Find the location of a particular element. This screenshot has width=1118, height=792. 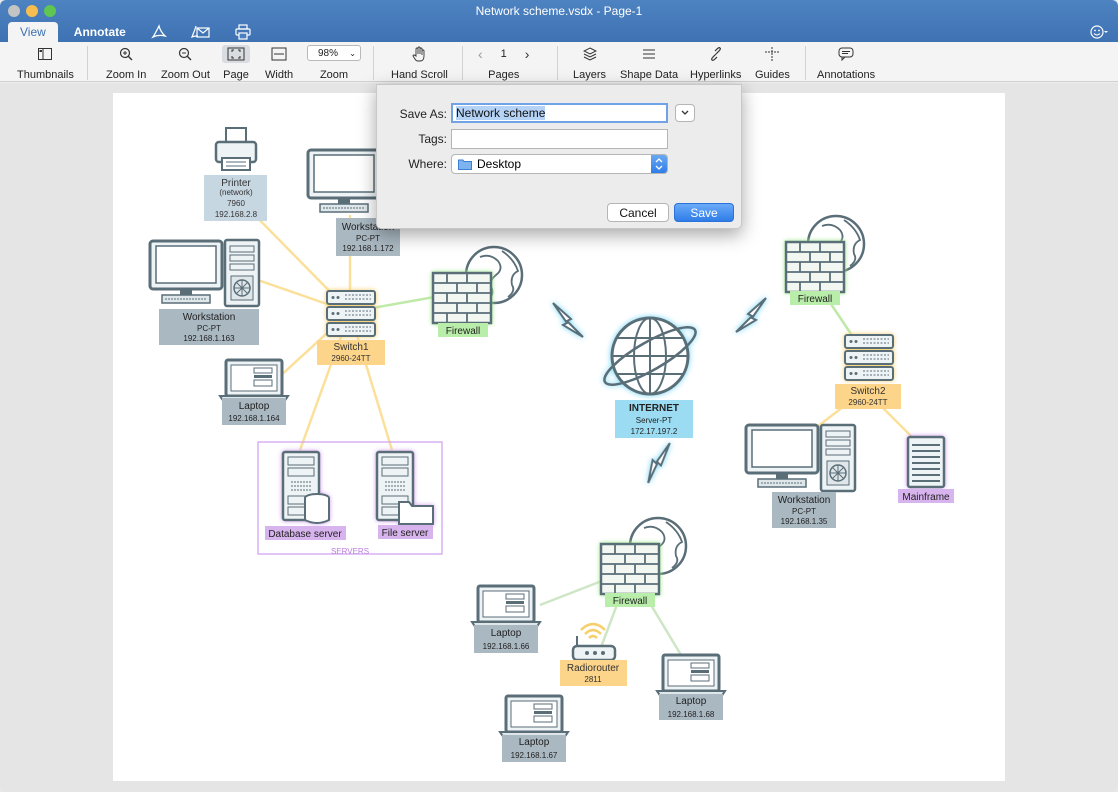

laptop-left-node: Laptop 192.168.1.164 is located at coordinates (254, 391).